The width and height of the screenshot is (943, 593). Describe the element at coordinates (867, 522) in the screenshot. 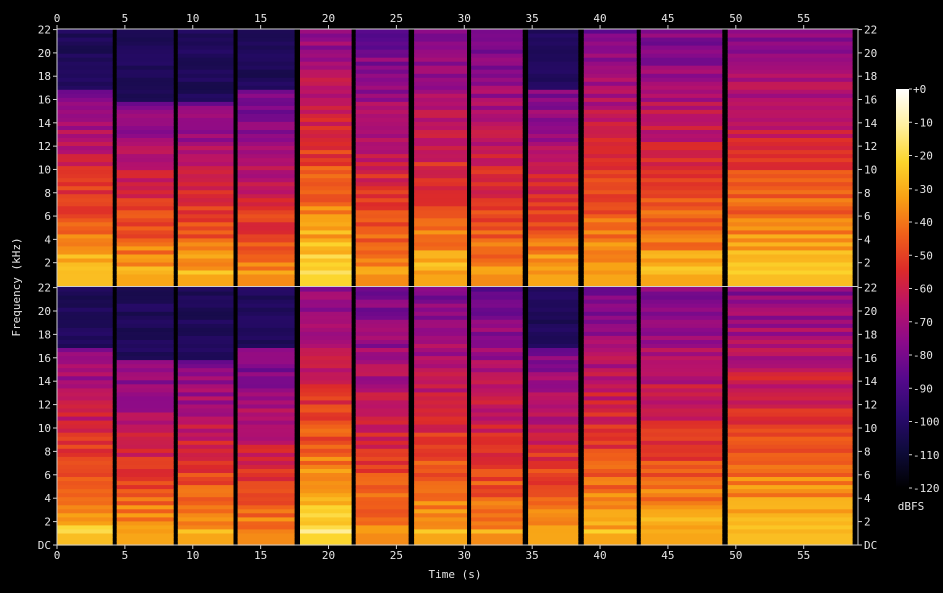

I see `y-tick-label-right: 2` at that location.